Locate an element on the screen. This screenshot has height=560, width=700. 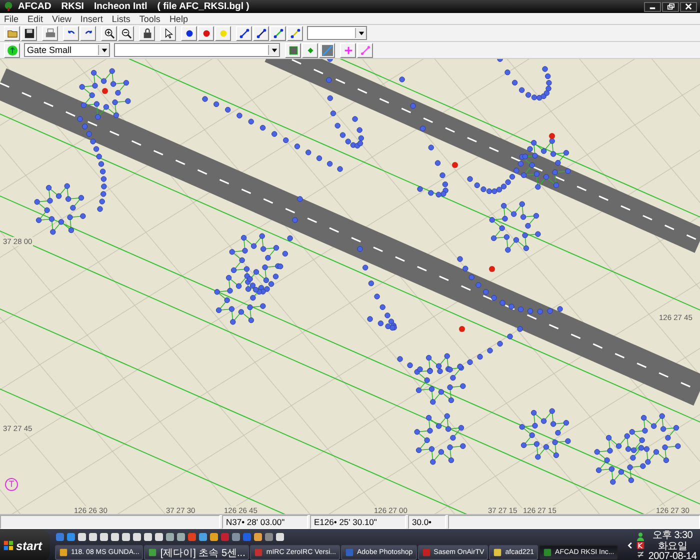
lock-button is located at coordinates (147, 33).